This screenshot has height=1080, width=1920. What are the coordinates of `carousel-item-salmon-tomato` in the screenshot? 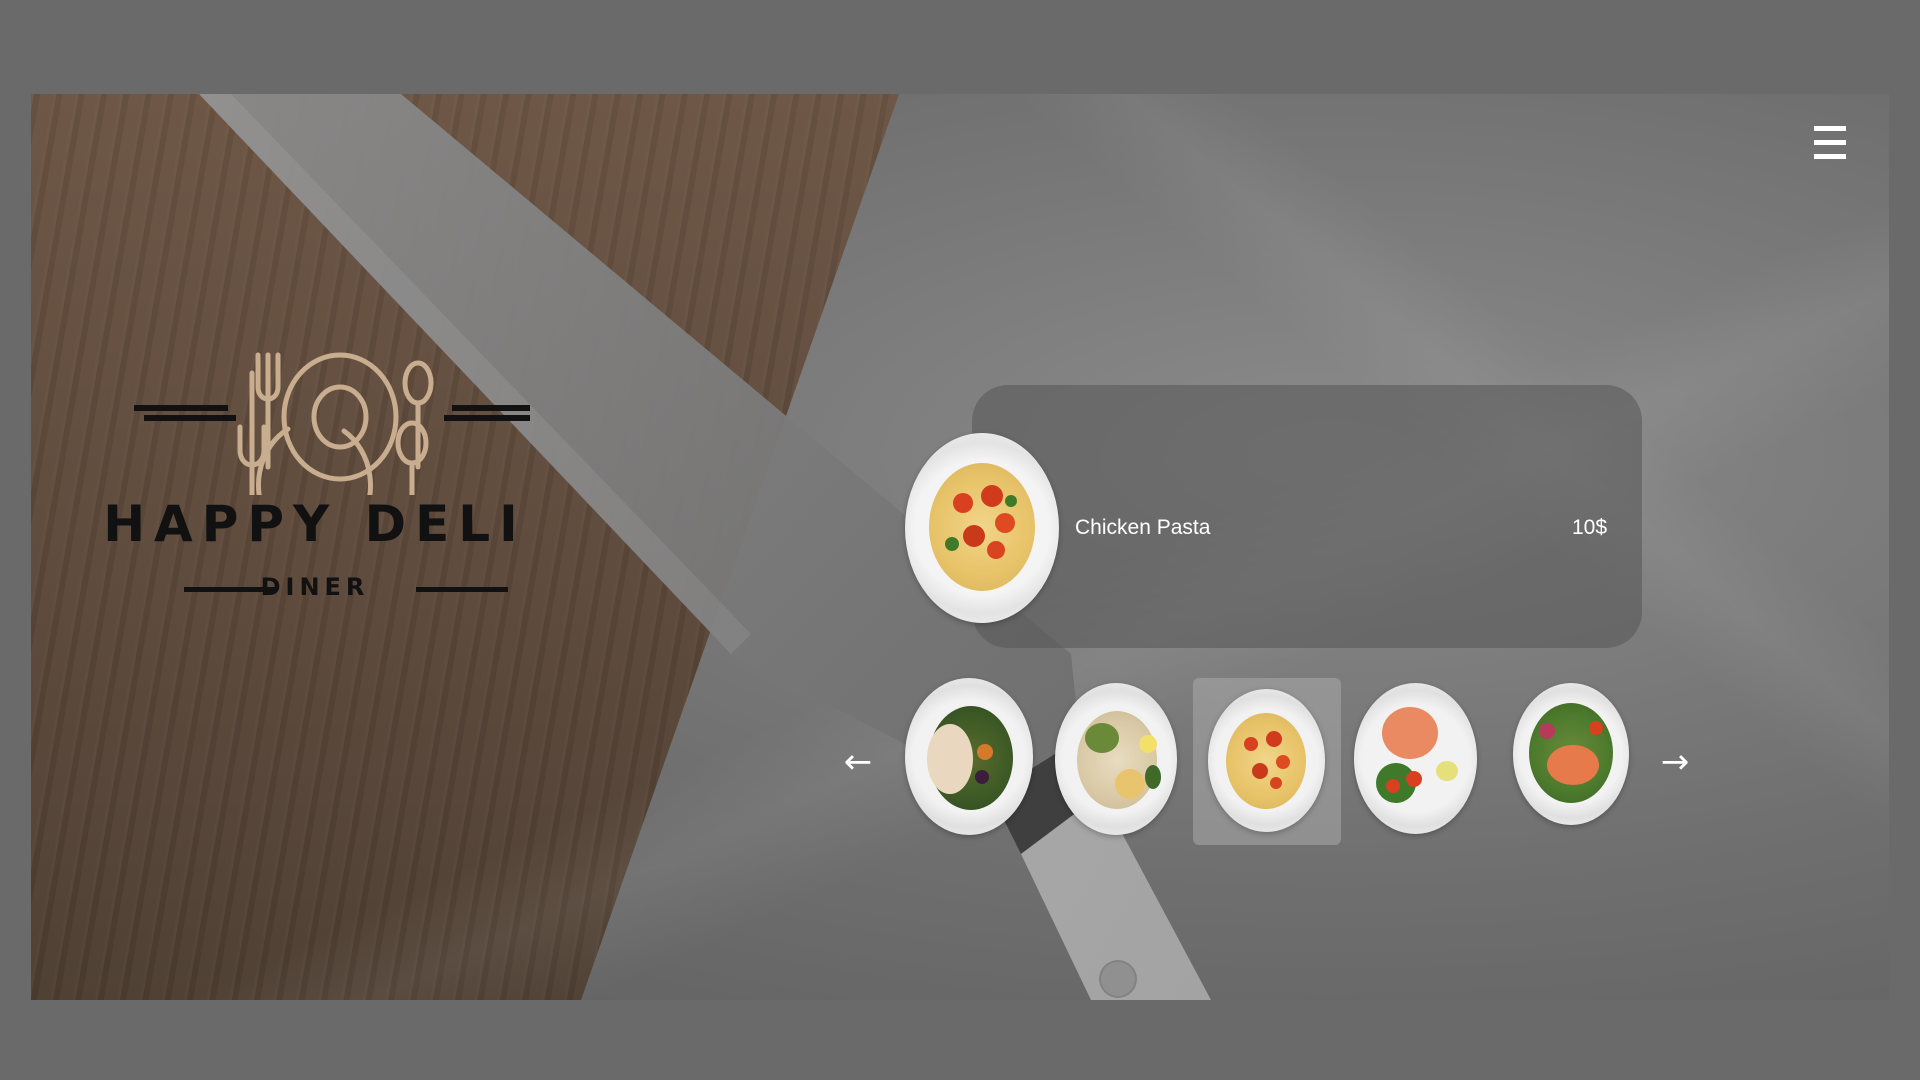 It's located at (1415, 758).